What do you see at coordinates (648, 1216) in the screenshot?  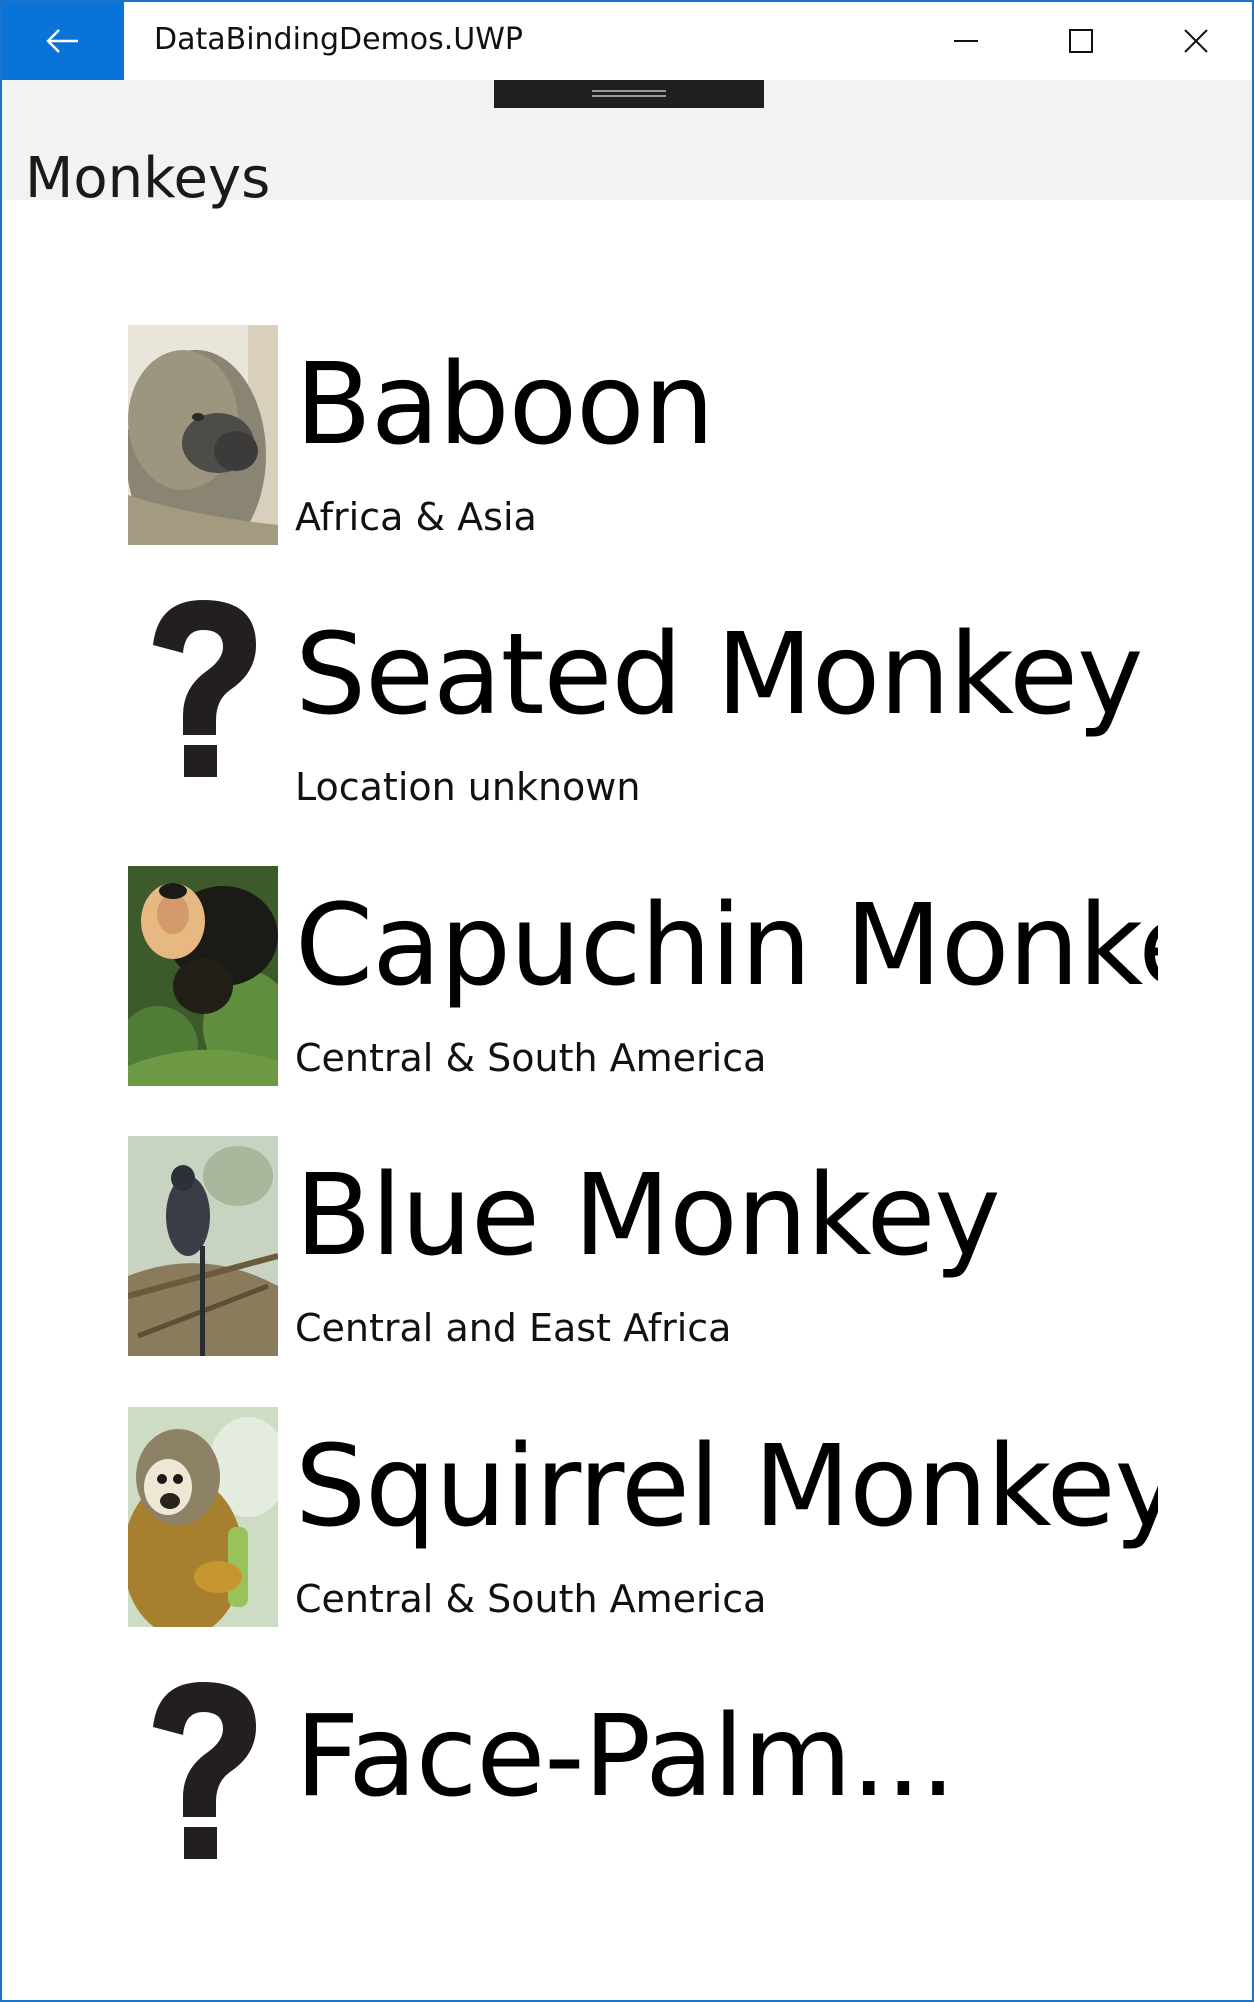 I see `monkey-name: Blue Monkey` at bounding box center [648, 1216].